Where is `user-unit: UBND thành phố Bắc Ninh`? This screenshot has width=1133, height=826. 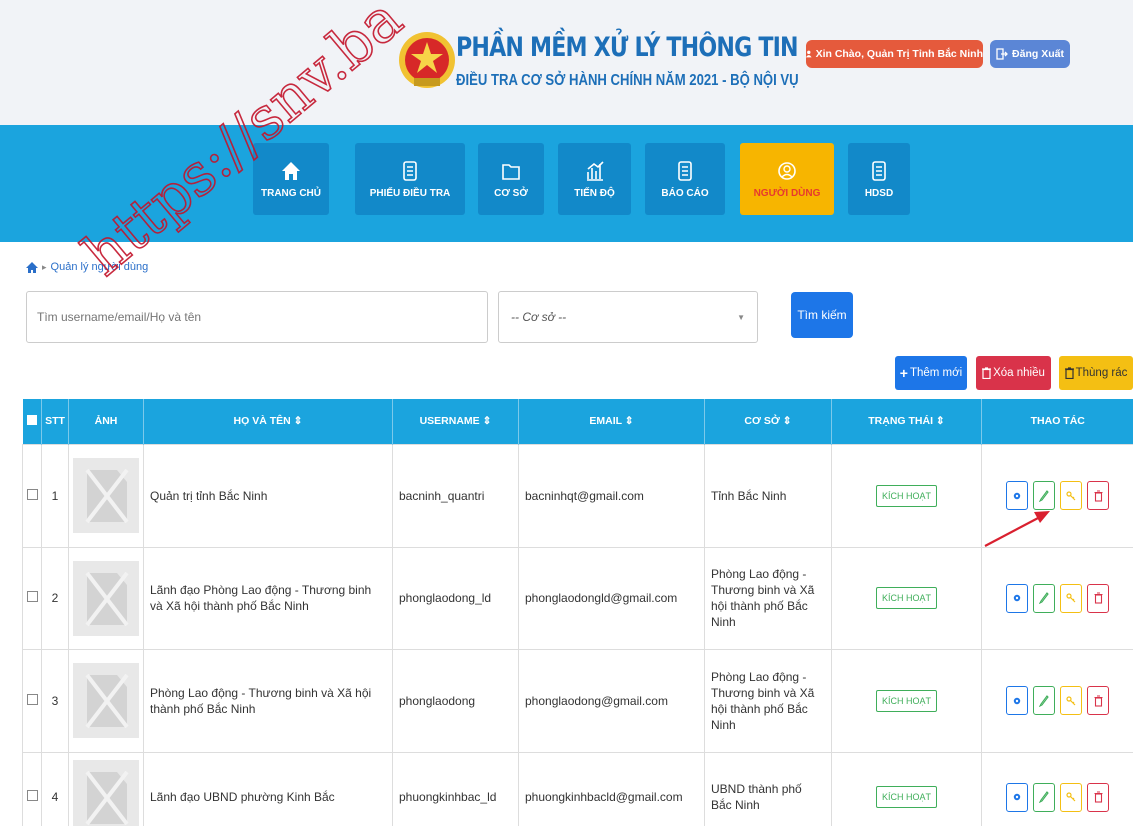
user-unit: UBND thành phố Bắc Ninh is located at coordinates (768, 788).